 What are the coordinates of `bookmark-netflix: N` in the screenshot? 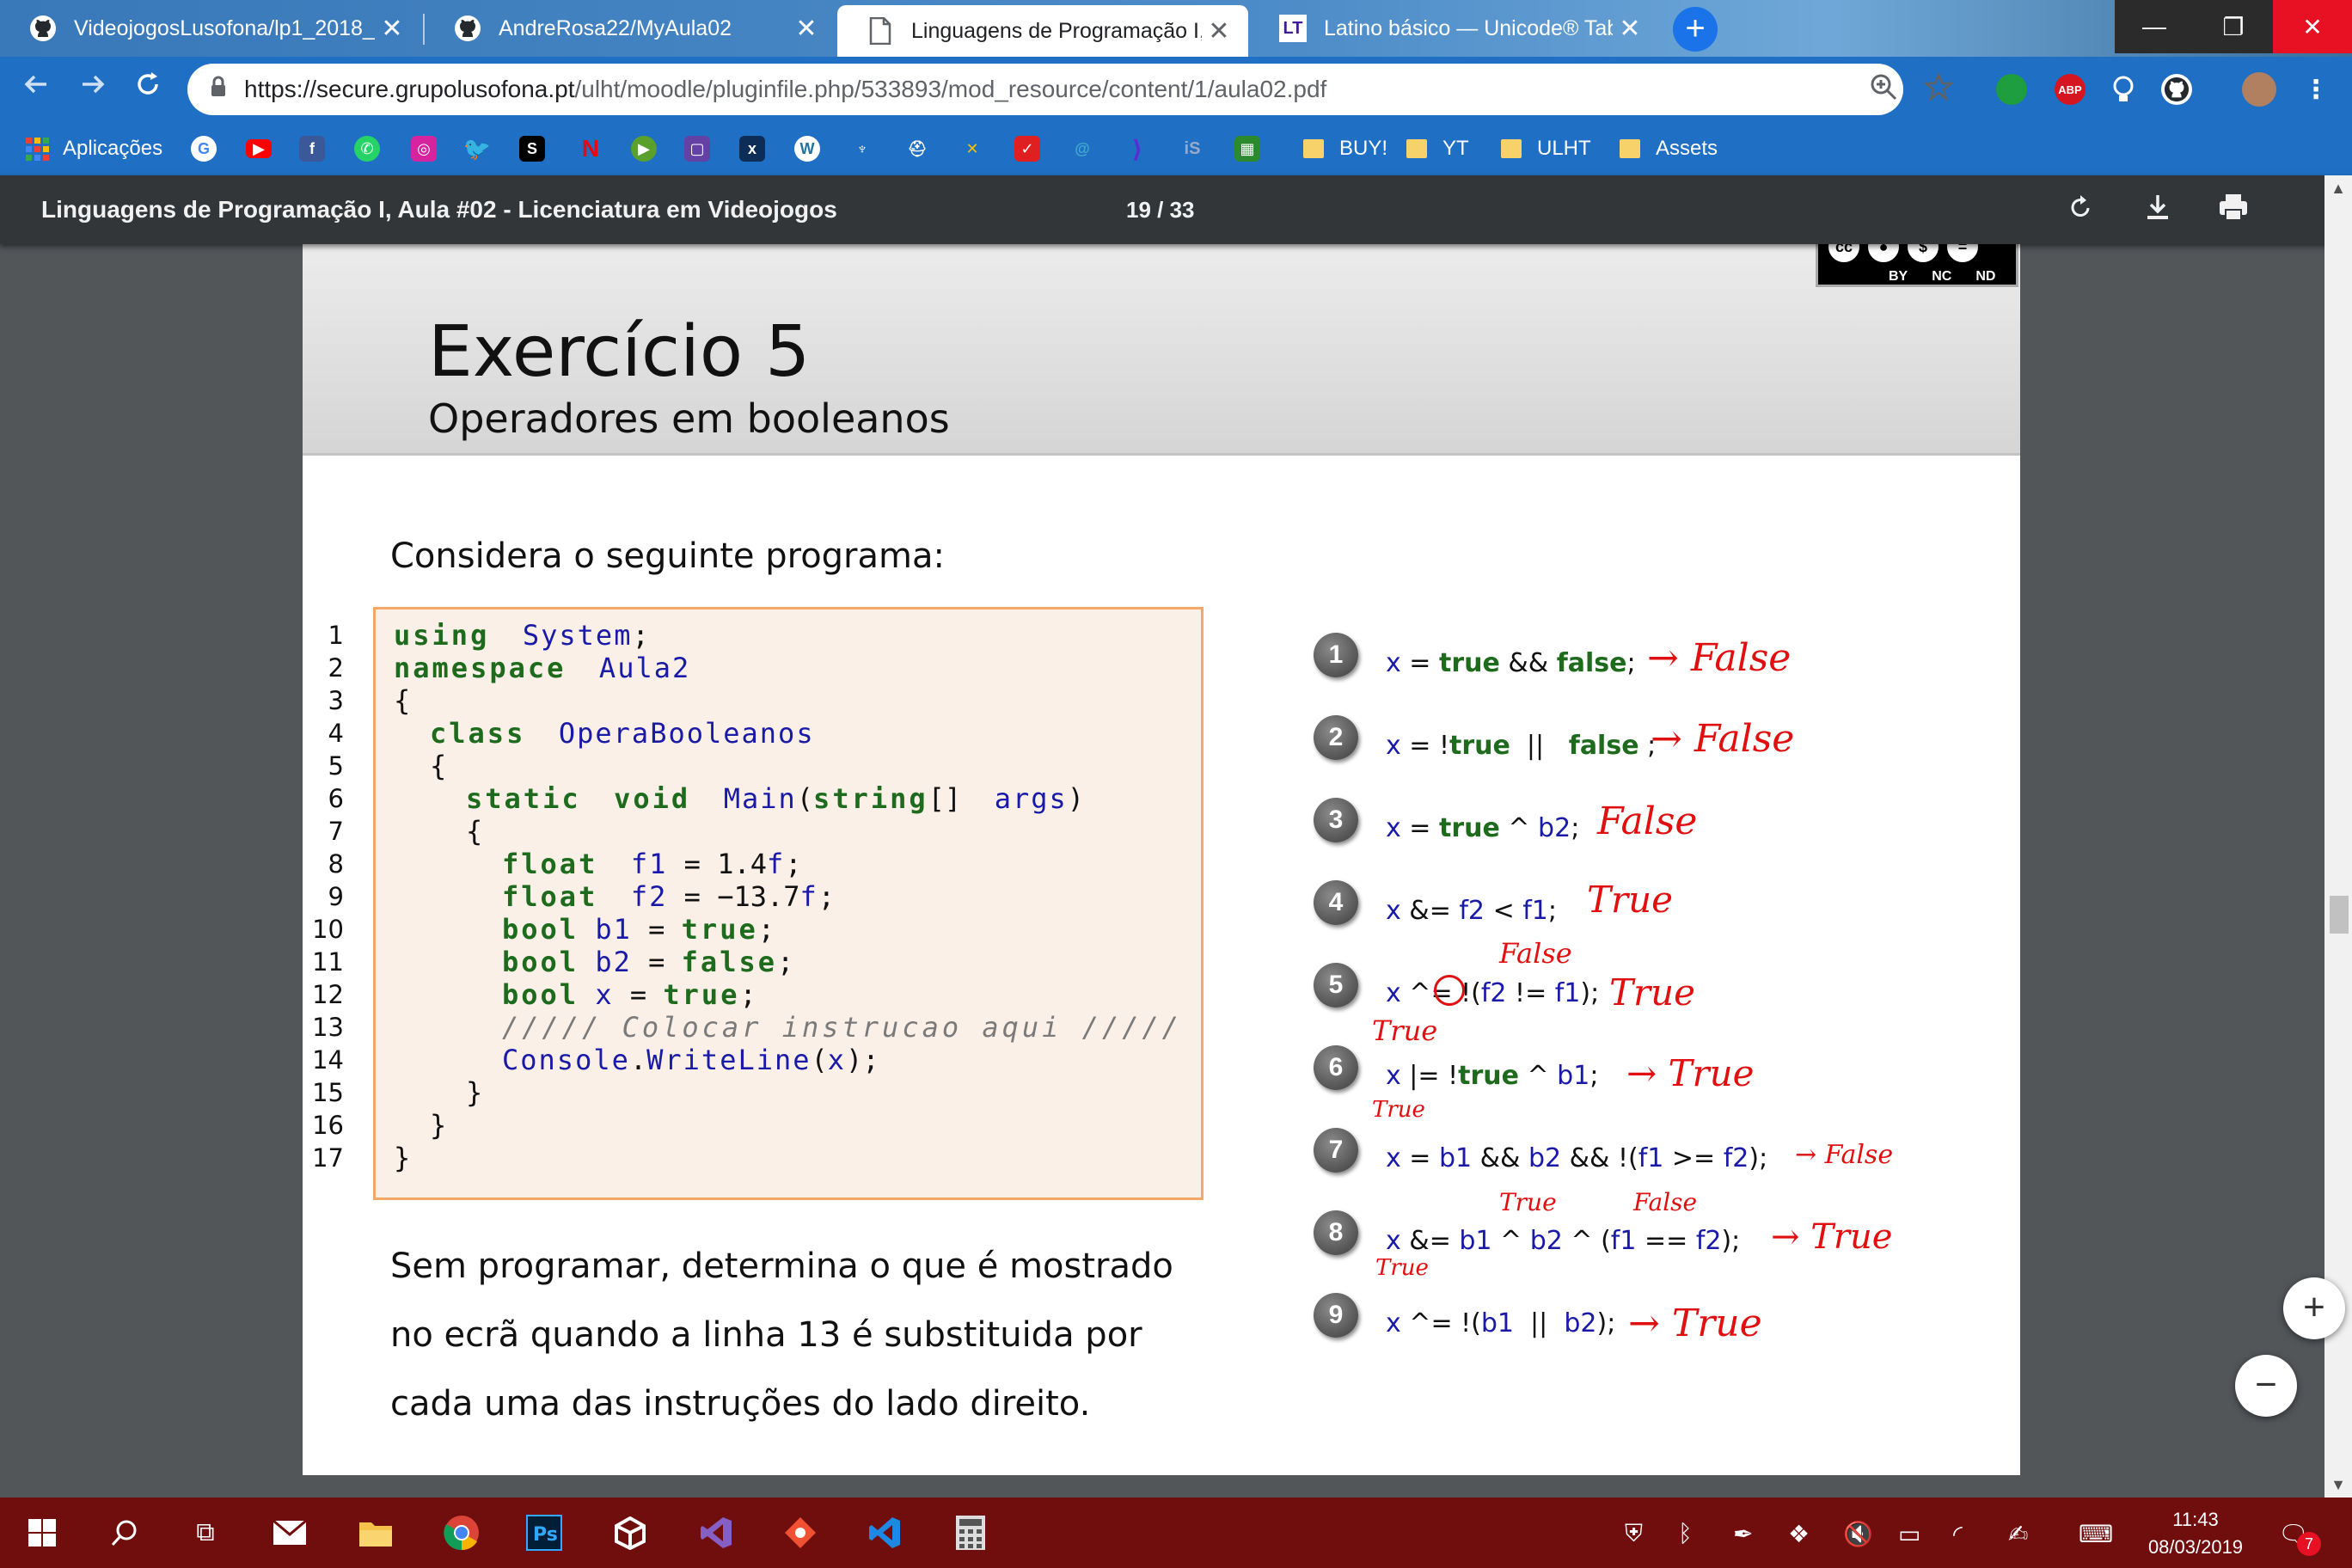 It's located at (590, 148).